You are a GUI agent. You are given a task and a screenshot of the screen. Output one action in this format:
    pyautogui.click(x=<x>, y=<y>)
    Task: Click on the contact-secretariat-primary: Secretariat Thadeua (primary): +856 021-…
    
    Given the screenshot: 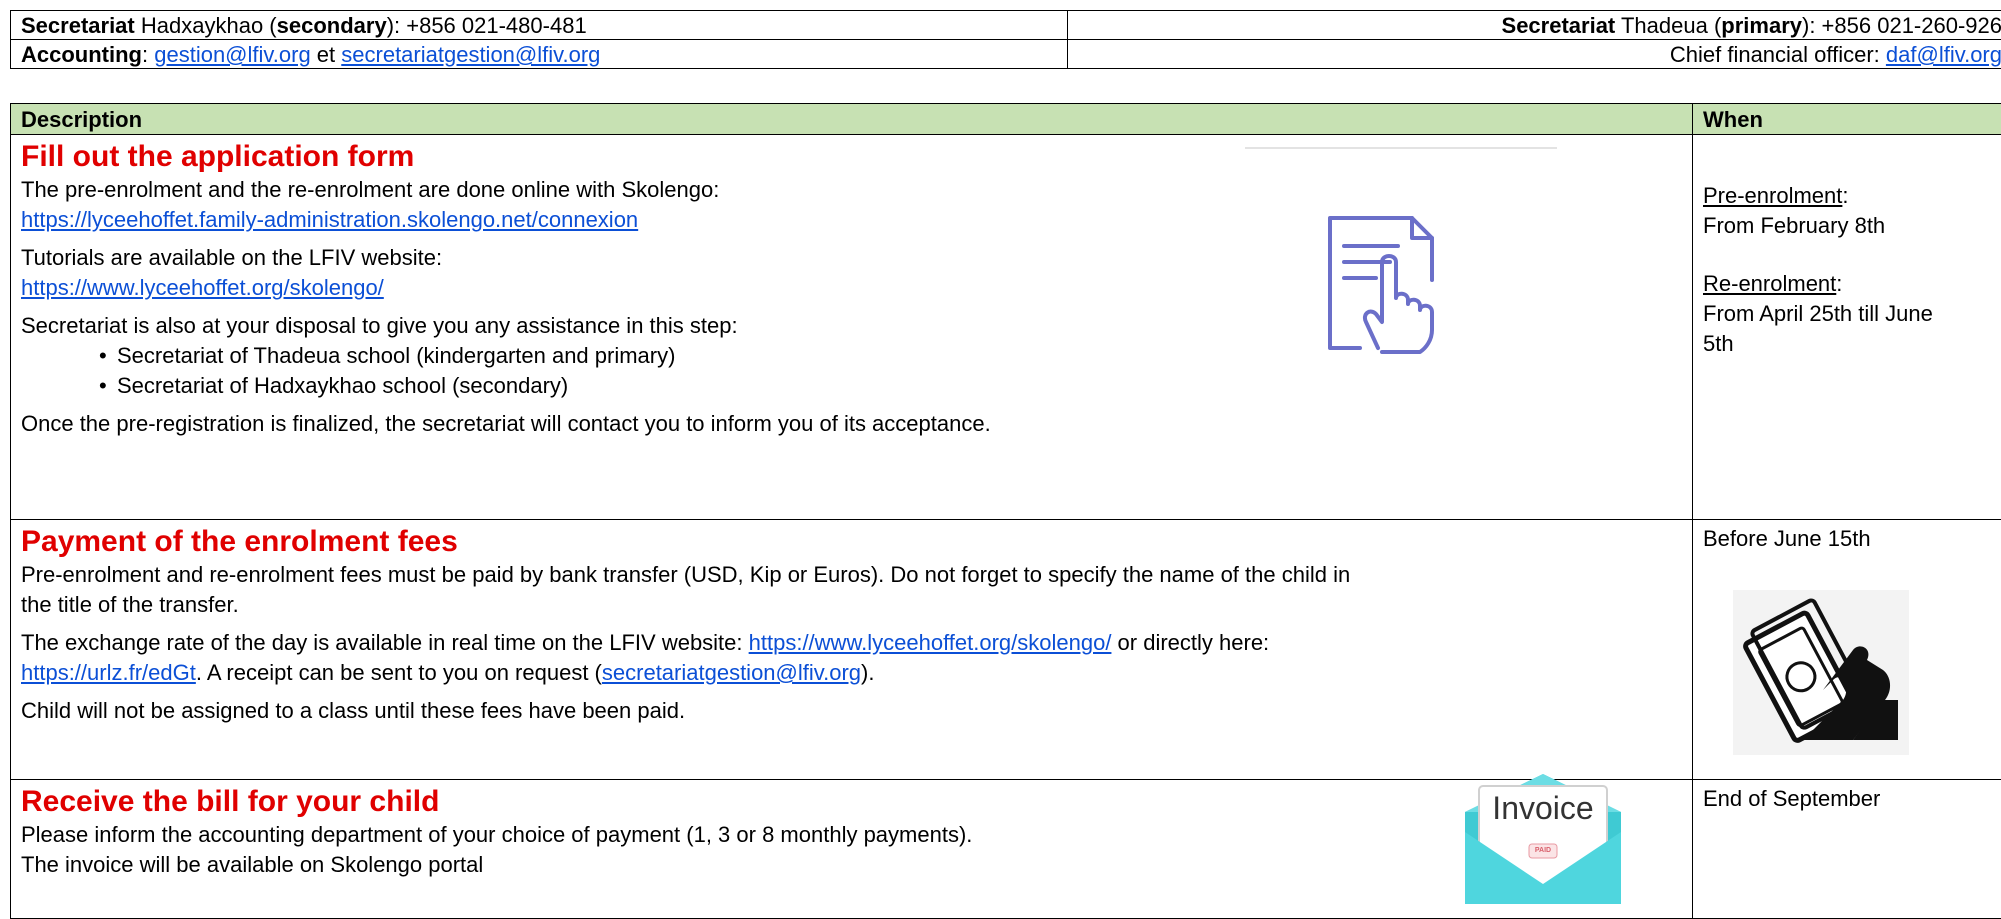 What is the action you would take?
    pyautogui.click(x=1534, y=25)
    